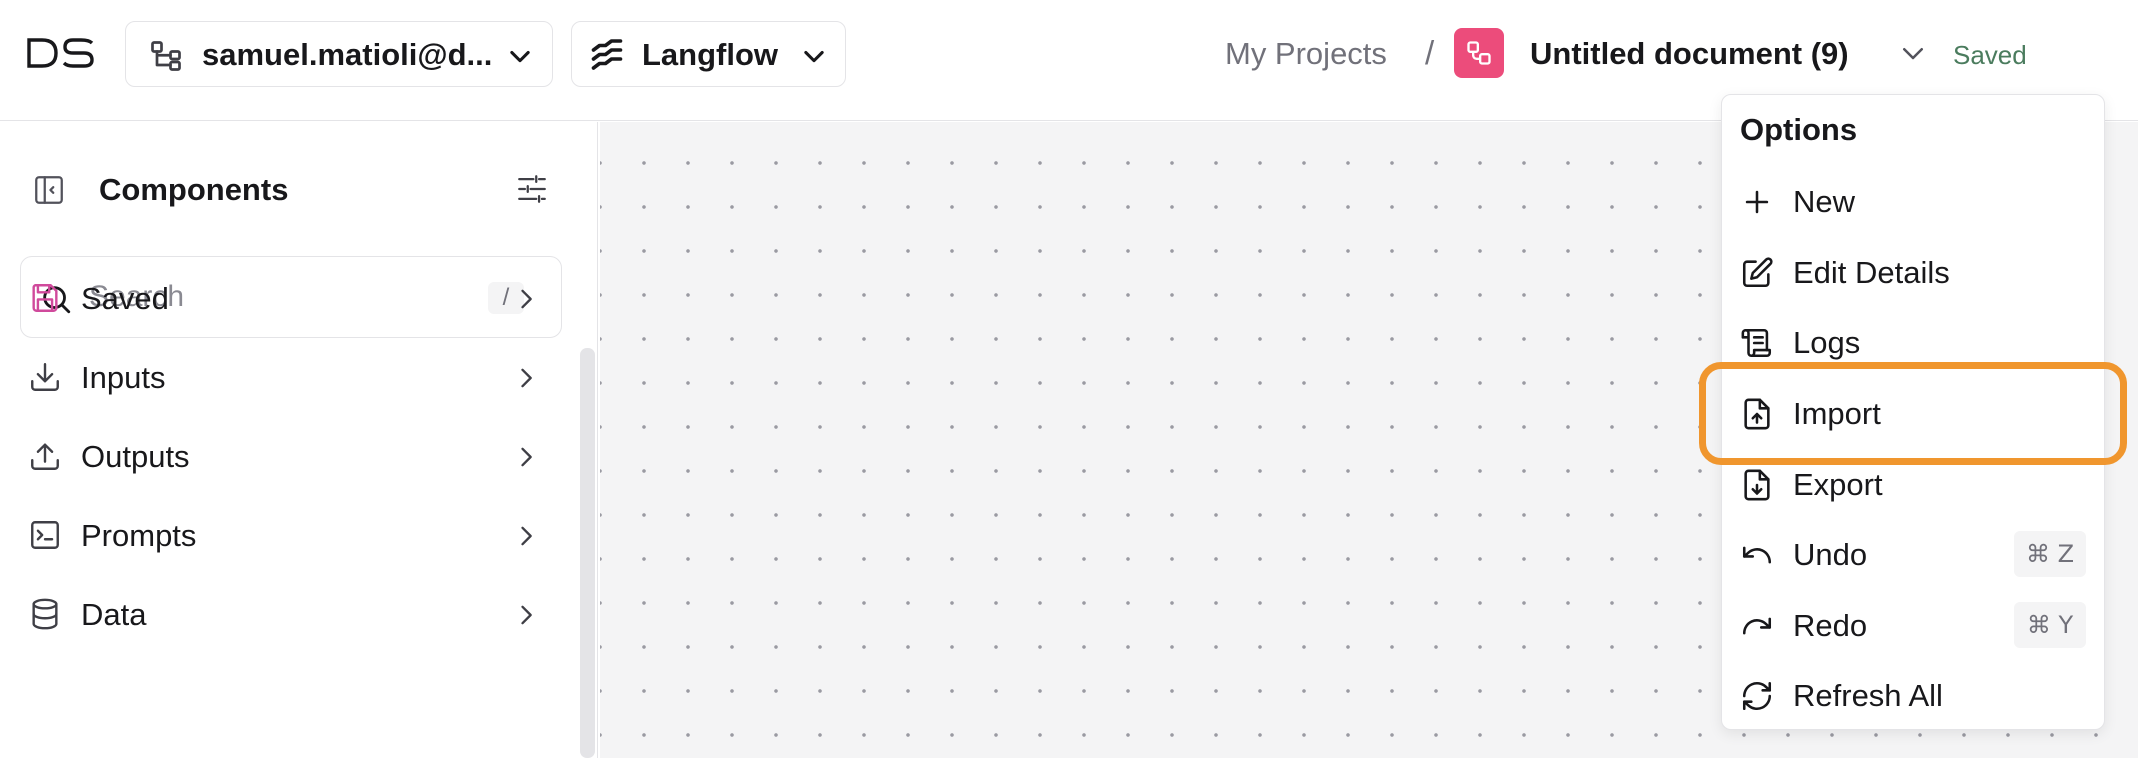 The height and width of the screenshot is (758, 2138). Describe the element at coordinates (280, 299) in the screenshot. I see `sidebar-item-saved: Saved` at that location.